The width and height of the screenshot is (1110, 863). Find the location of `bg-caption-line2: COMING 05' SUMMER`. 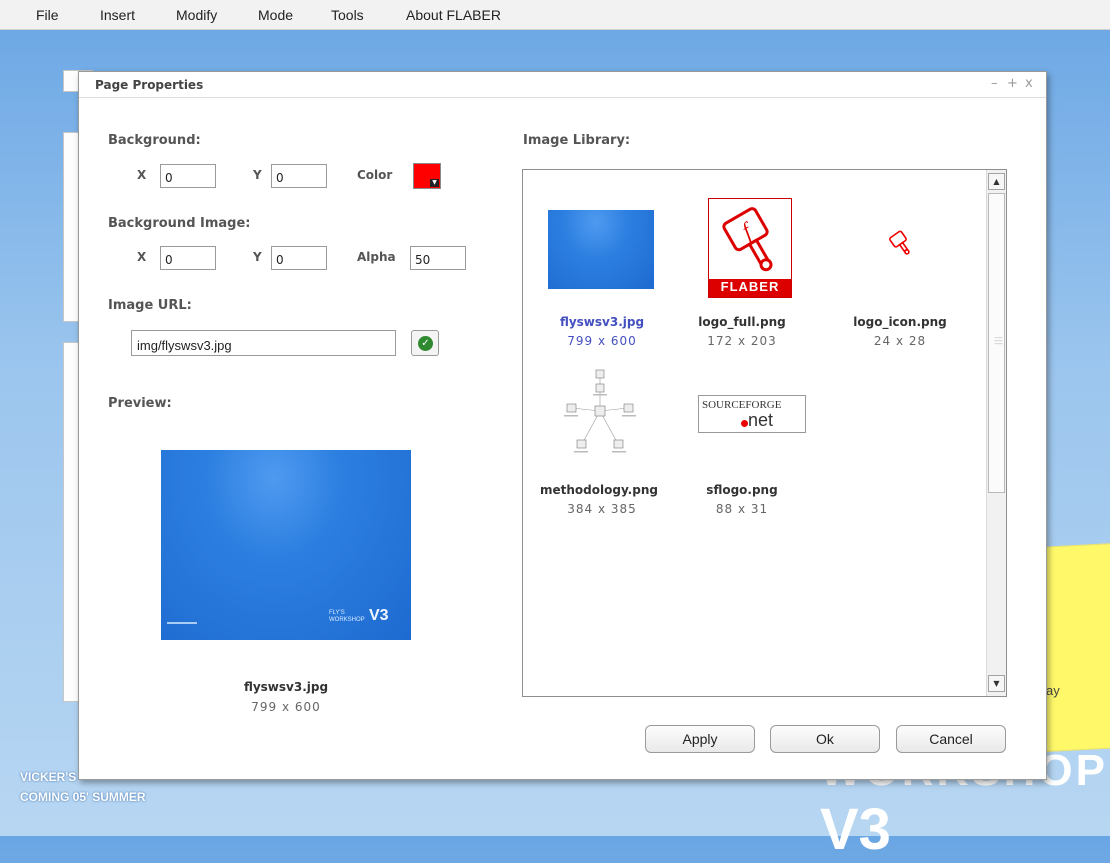

bg-caption-line2: COMING 05' SUMMER is located at coordinates (83, 797).